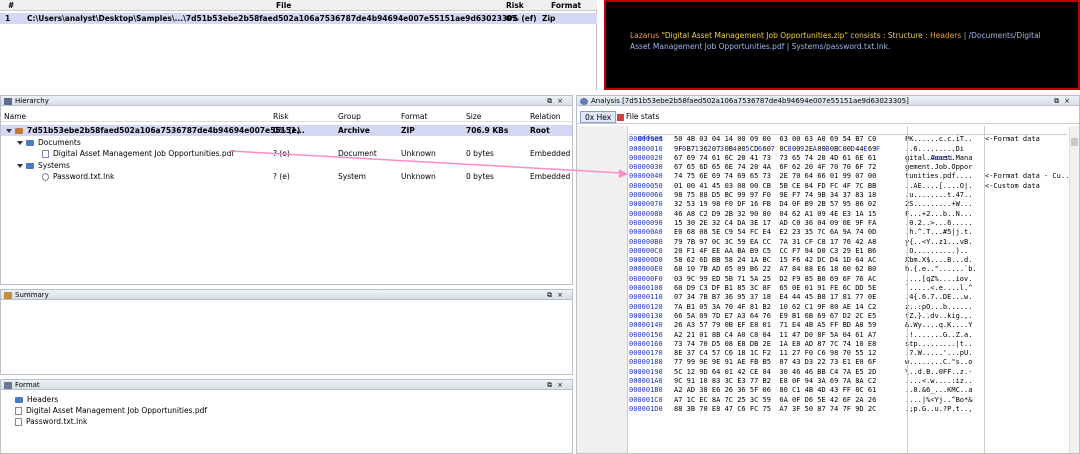 The width and height of the screenshot is (1080, 454). Describe the element at coordinates (939, 408) in the screenshot. I see `hex-ascii: .;p.G..u.?P.t..,` at that location.